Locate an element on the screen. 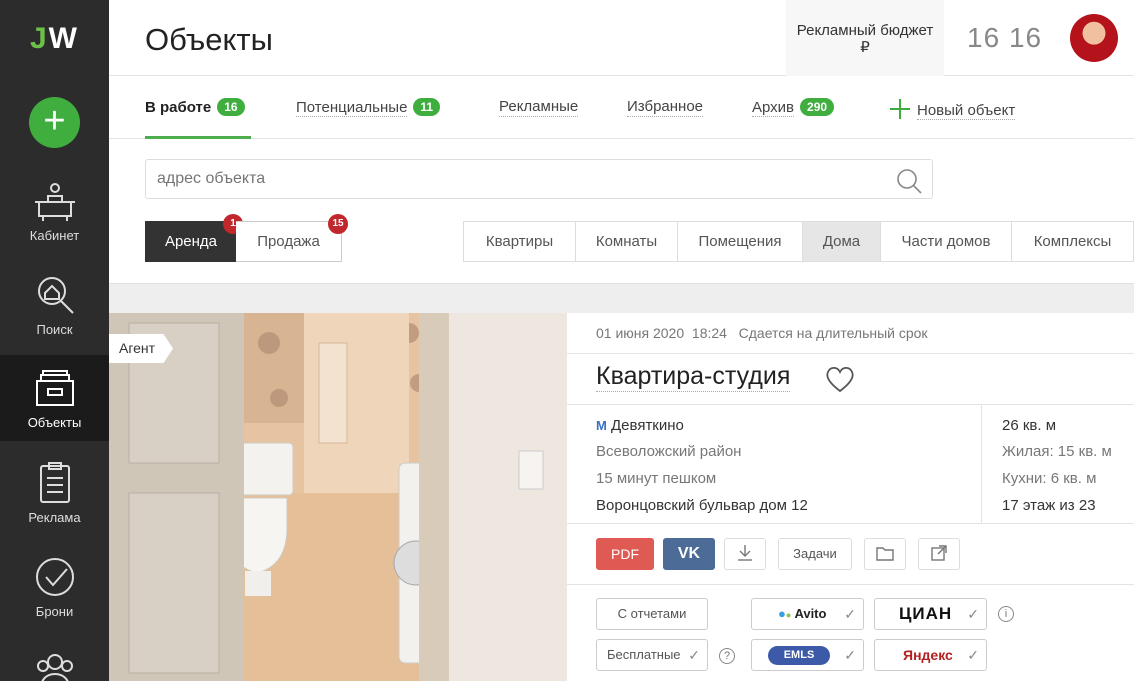 The width and height of the screenshot is (1134, 681). folder-icon is located at coordinates (885, 554).